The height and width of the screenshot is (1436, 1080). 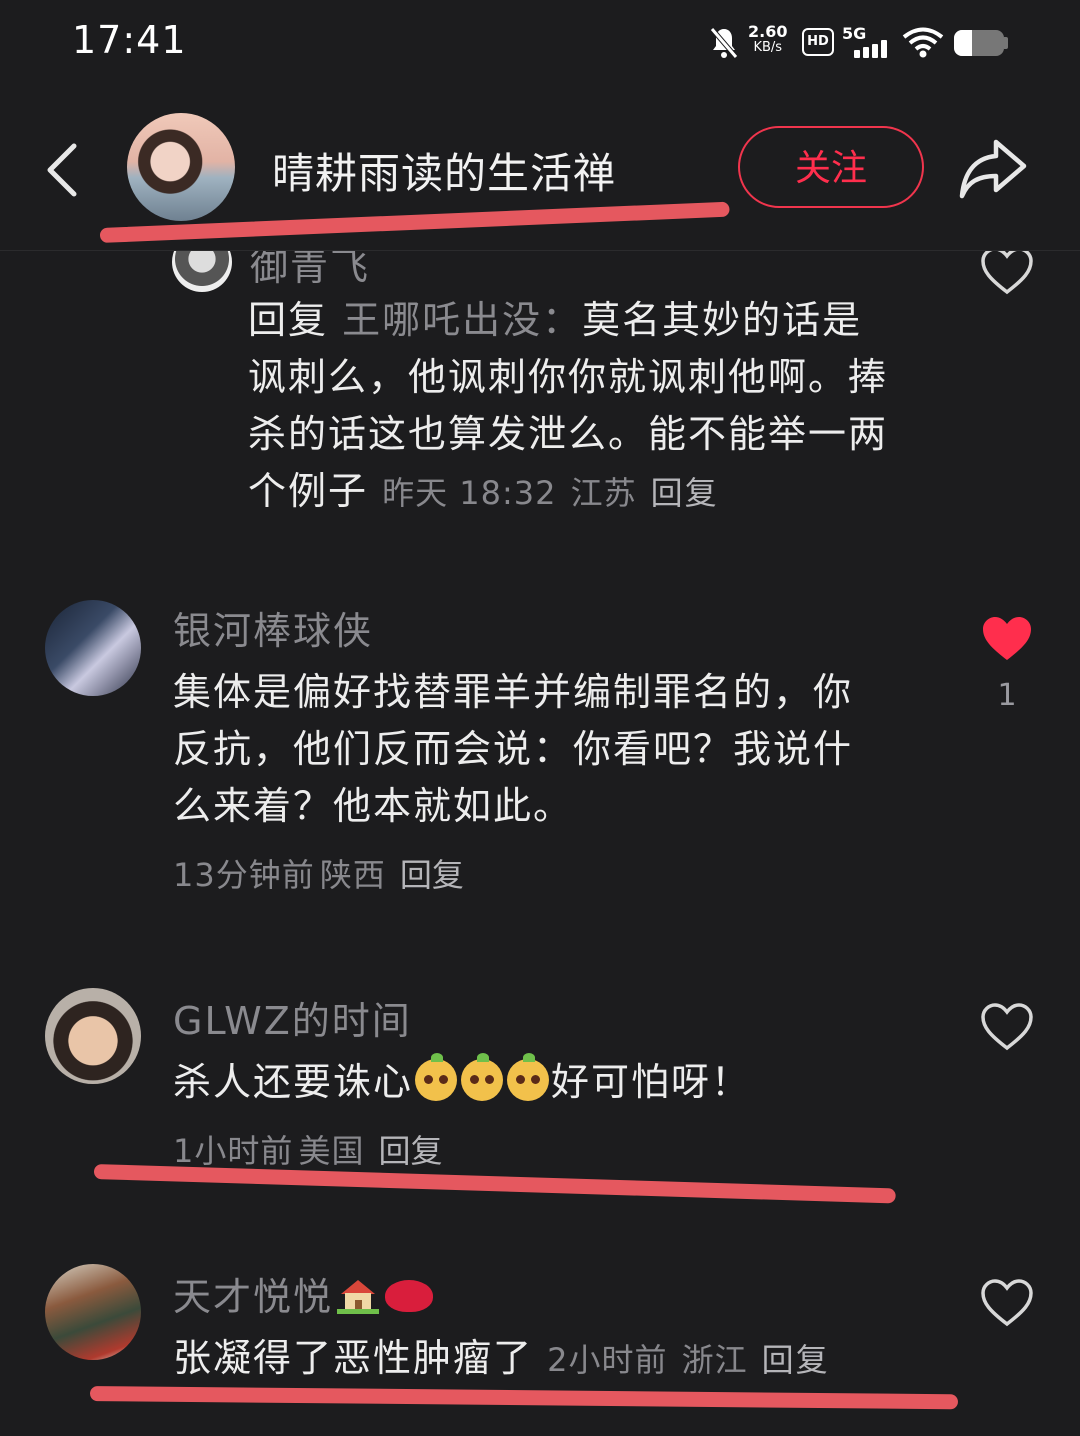 I want to click on status-time: 17:41, so click(x=129, y=40).